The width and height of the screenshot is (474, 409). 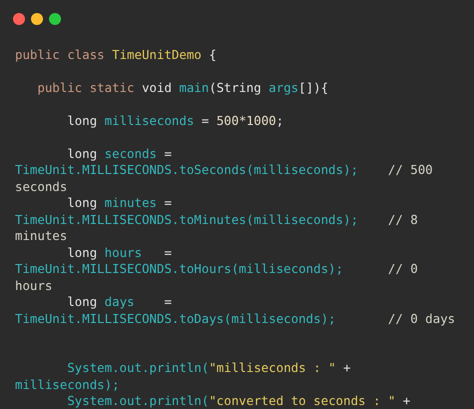 What do you see at coordinates (209, 368) in the screenshot?
I see `code-line: System.out.println("milliseconds : " +` at bounding box center [209, 368].